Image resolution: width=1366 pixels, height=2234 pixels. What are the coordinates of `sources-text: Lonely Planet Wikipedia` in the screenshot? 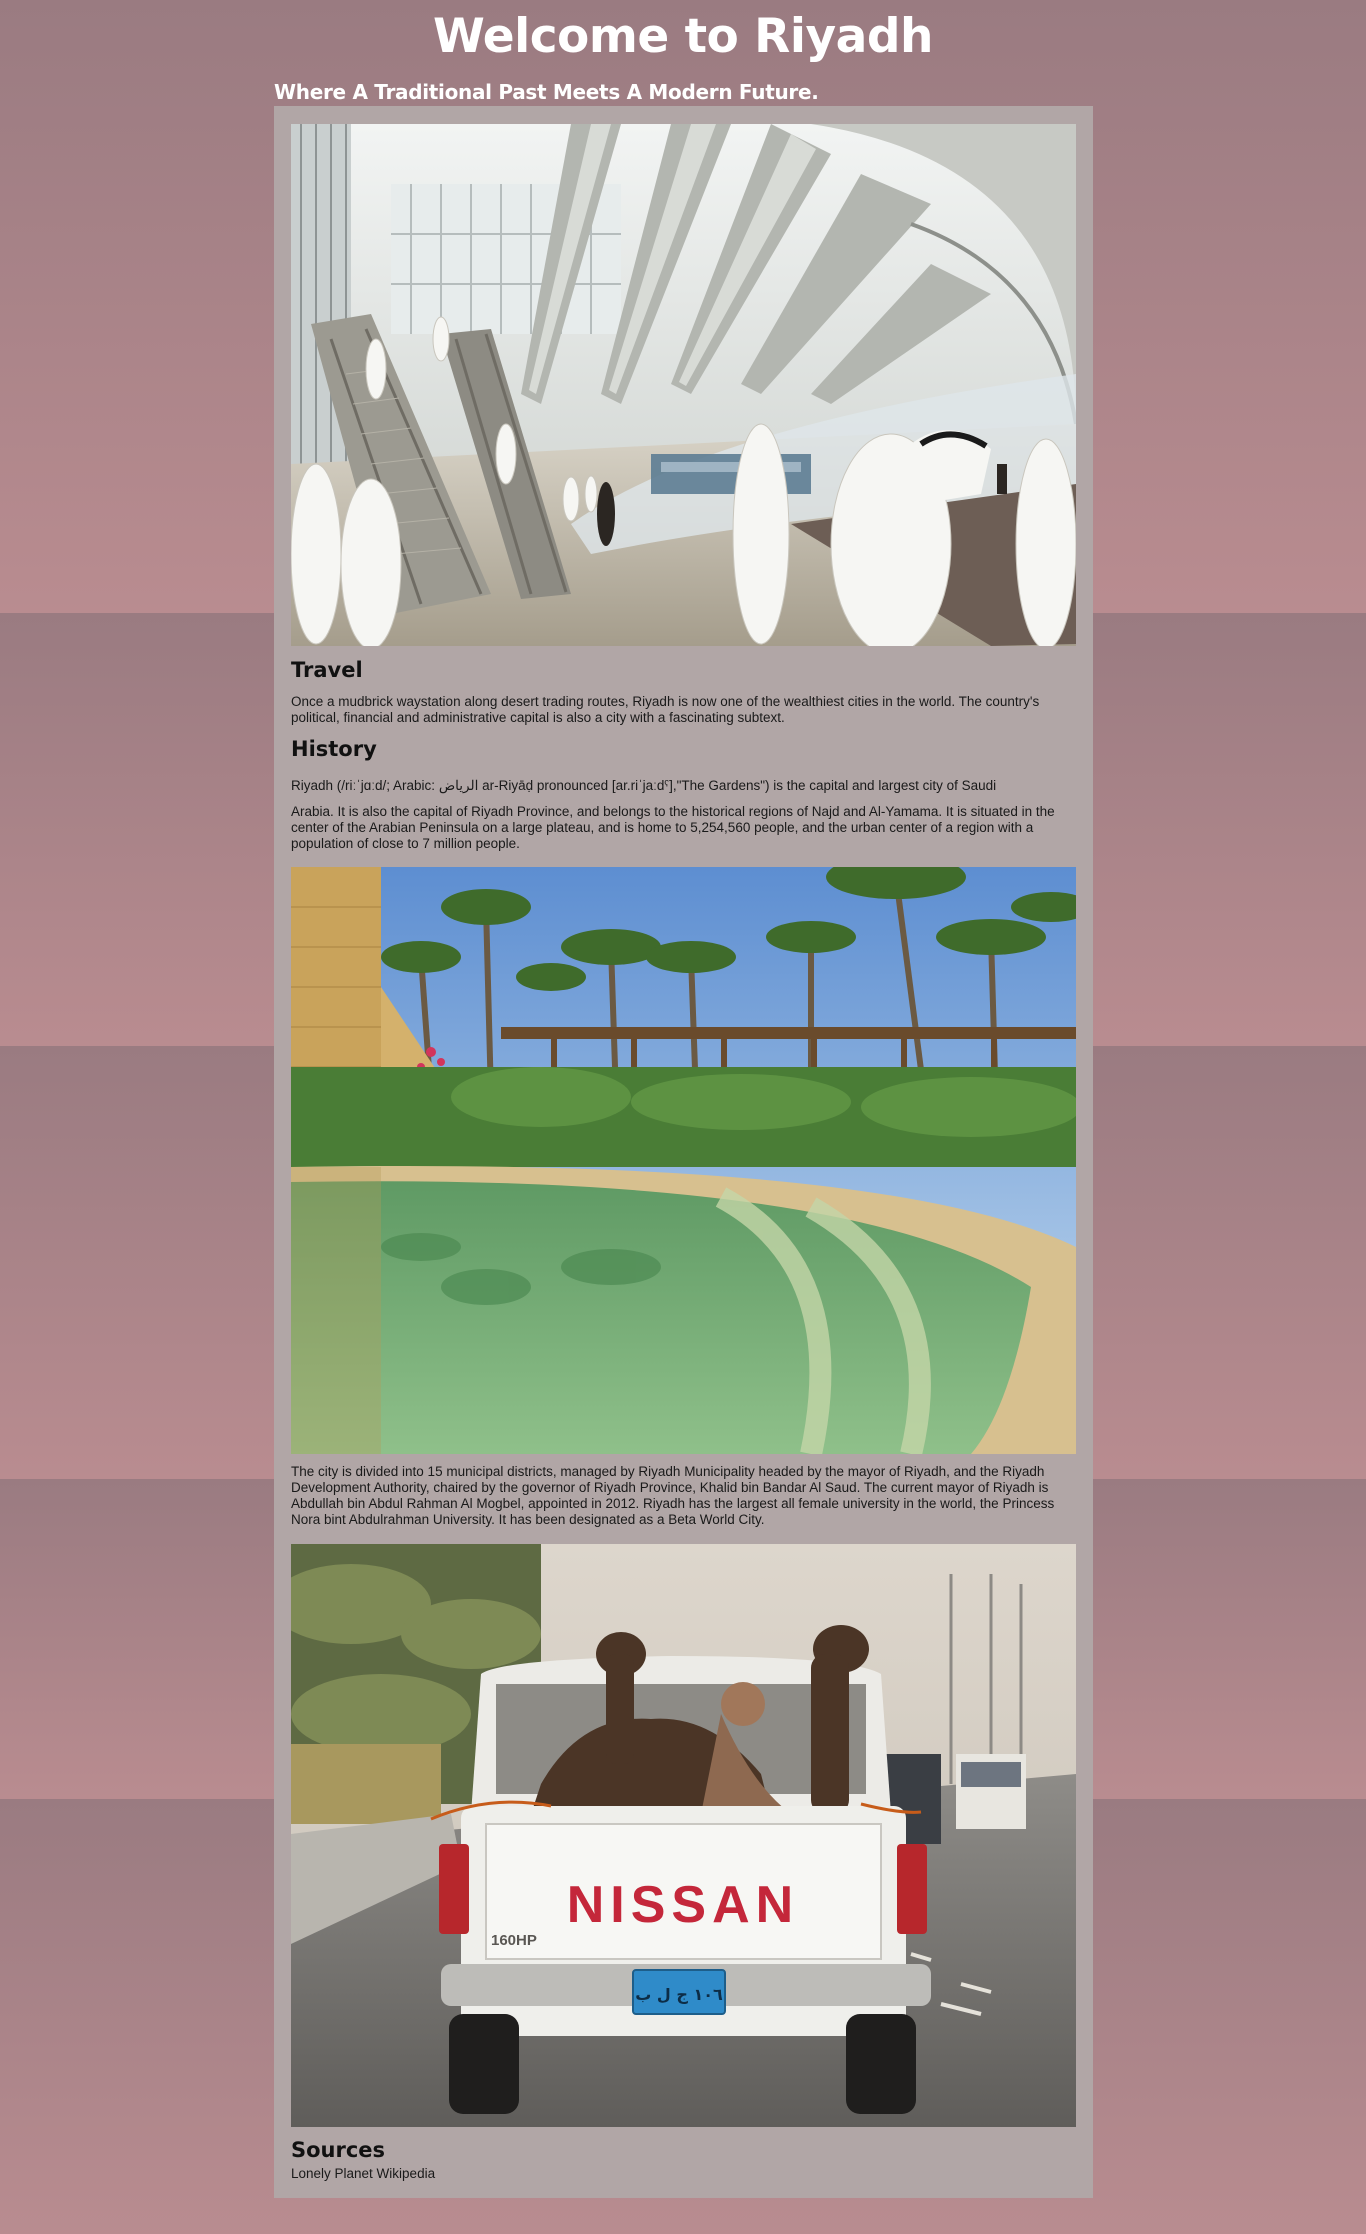 It's located at (363, 2173).